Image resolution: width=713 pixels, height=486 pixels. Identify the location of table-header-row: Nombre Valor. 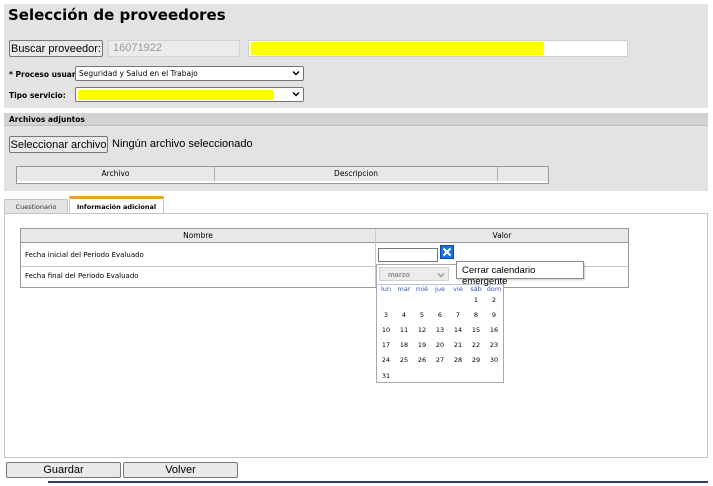
(324, 236).